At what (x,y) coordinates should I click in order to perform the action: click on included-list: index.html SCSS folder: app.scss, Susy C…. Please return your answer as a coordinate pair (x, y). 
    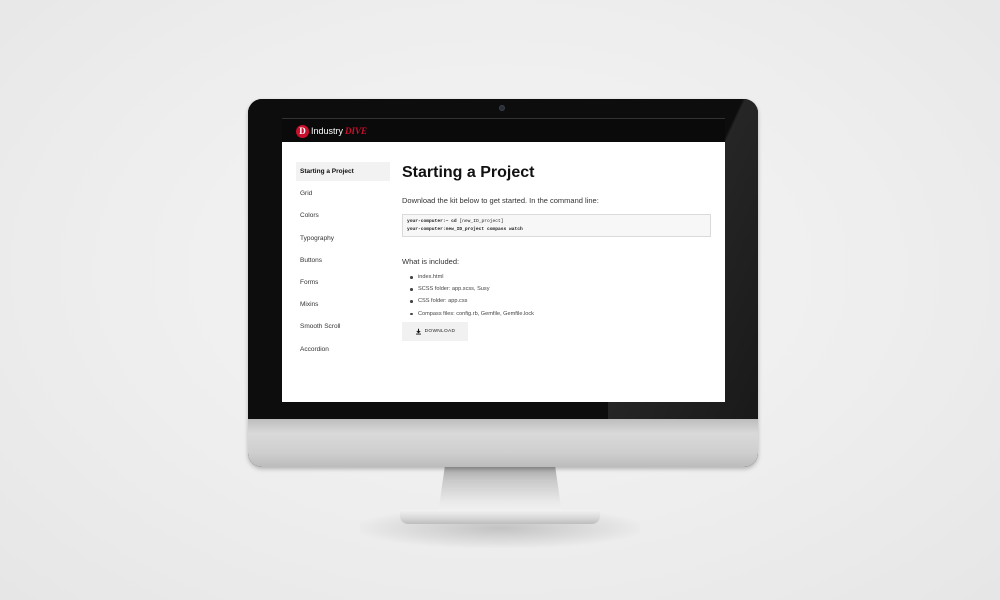
    Looking at the image, I should click on (557, 295).